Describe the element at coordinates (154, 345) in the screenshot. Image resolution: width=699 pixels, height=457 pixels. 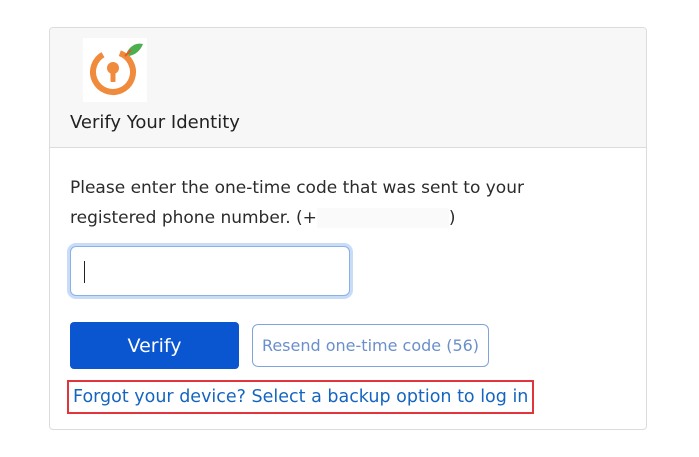
I see `verify-button: Verify` at that location.